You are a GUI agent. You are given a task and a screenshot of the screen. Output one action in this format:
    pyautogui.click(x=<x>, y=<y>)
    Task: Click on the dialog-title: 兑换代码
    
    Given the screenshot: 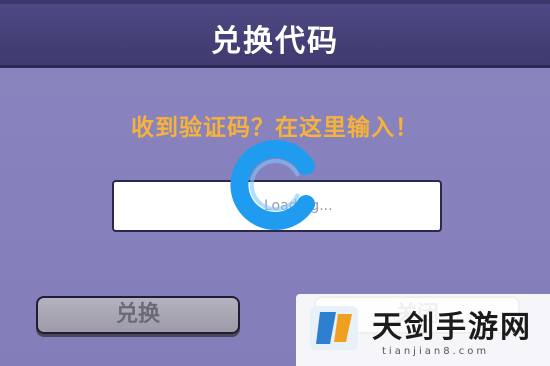 What is the action you would take?
    pyautogui.click(x=275, y=41)
    